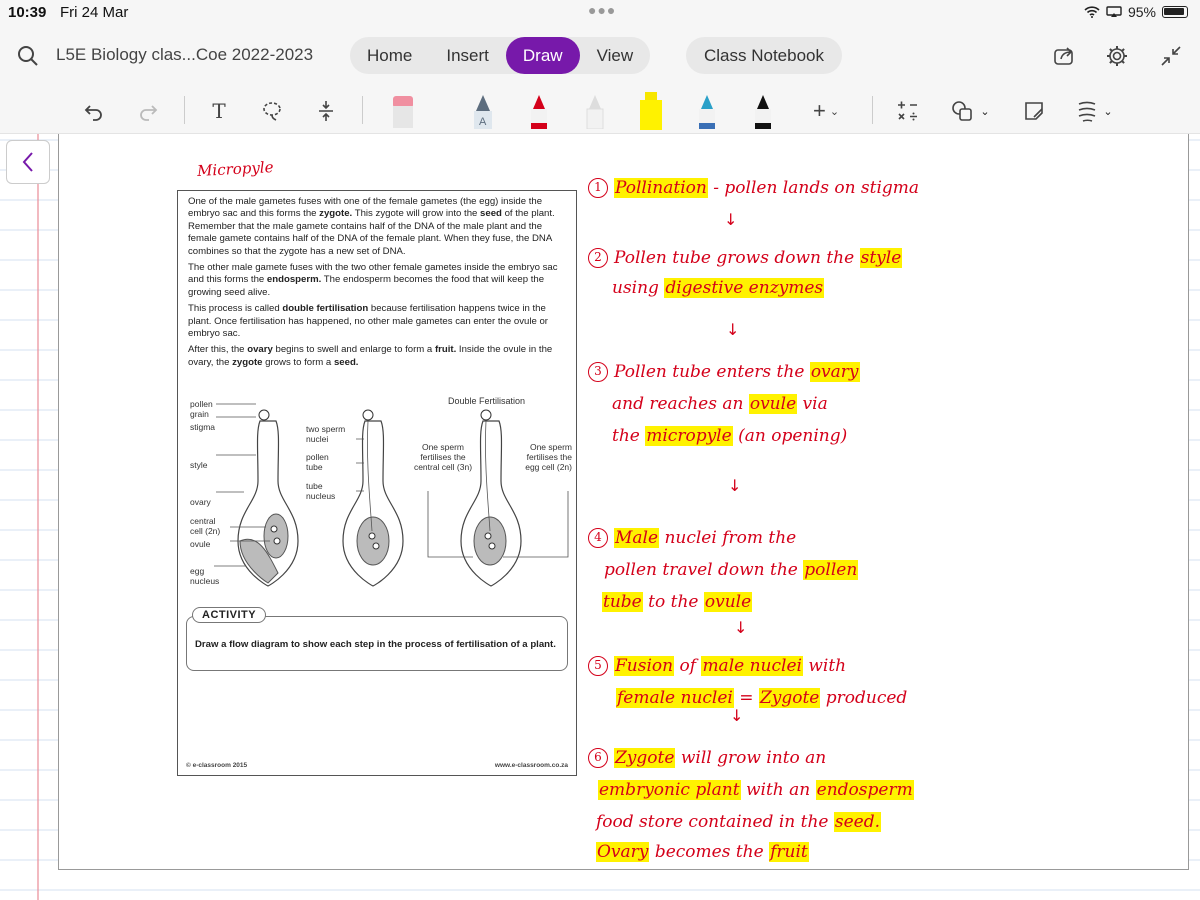 The width and height of the screenshot is (1200, 900). Describe the element at coordinates (746, 698) in the screenshot. I see `note-text: =` at that location.